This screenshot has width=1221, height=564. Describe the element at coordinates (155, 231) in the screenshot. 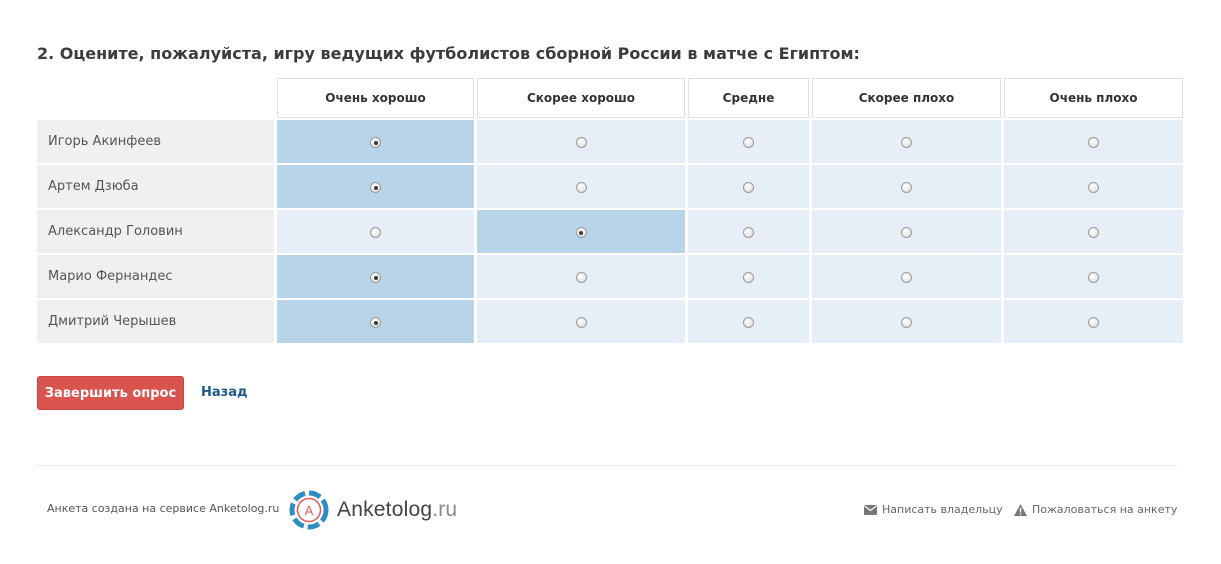

I see `row-label: Александр Головин` at that location.